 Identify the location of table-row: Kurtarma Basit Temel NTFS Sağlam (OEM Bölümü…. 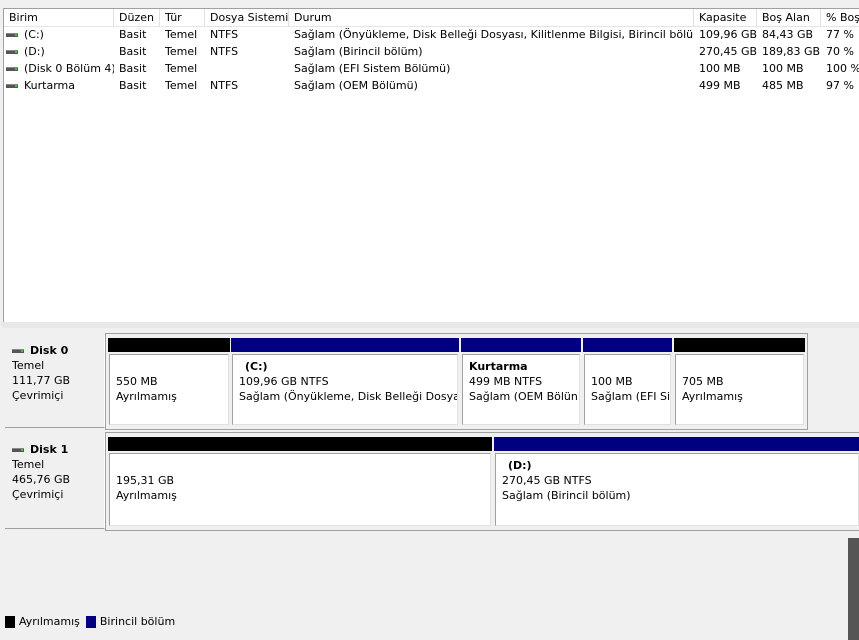
(431, 86).